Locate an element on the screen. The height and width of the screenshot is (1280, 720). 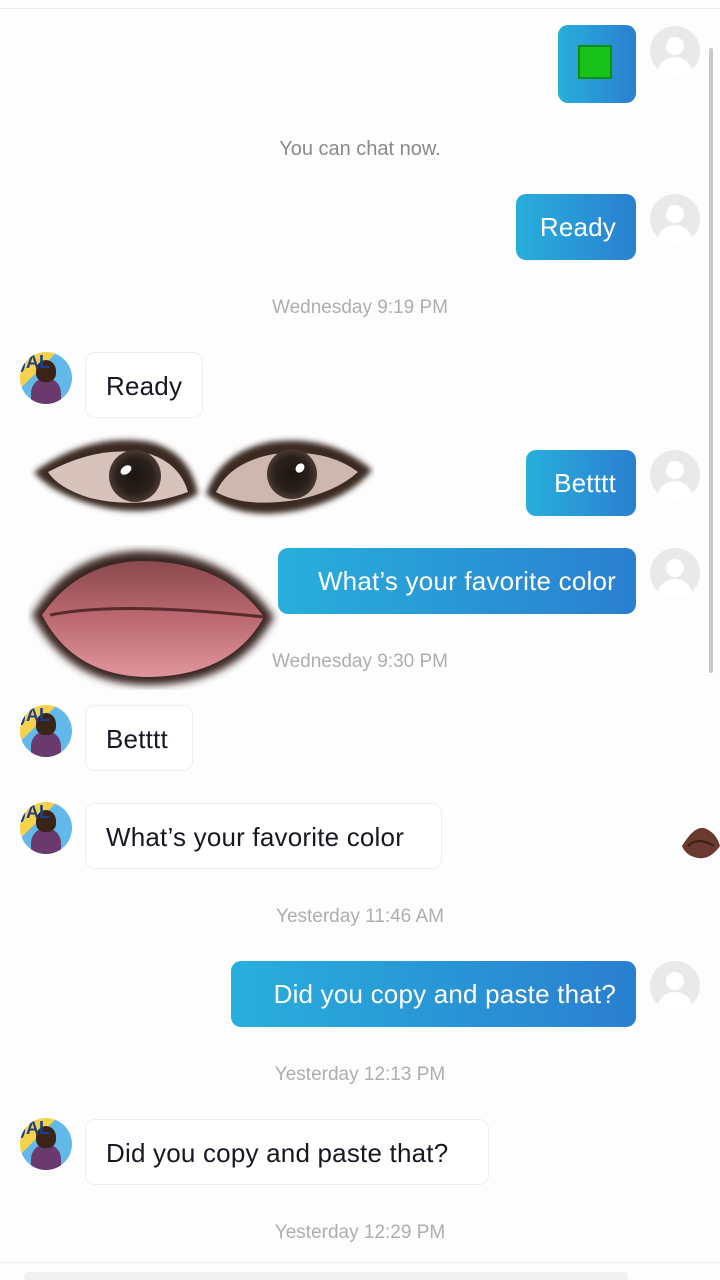
lips-sticker-overlay is located at coordinates (153, 617).